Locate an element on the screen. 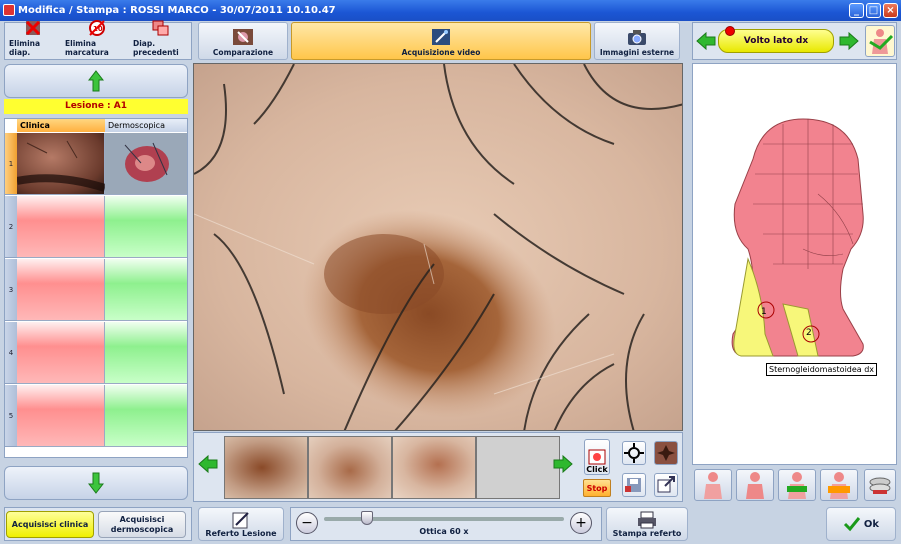 This screenshot has width=901, height=544. arrow-down-icon is located at coordinates (96, 483).